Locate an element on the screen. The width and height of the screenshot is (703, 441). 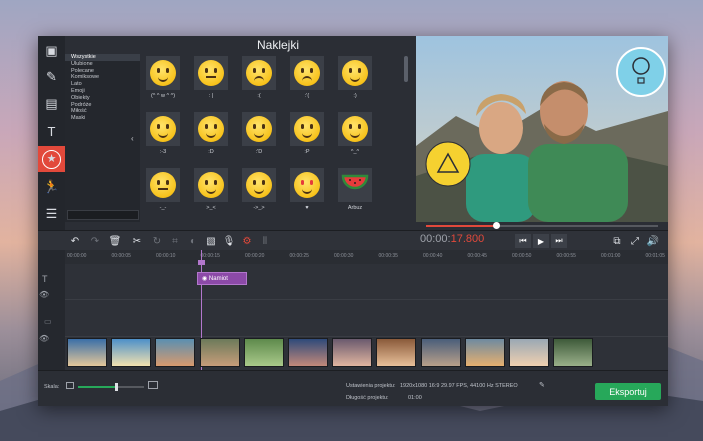
equalizer-icon: ⦀ is located at coordinates (265, 241).